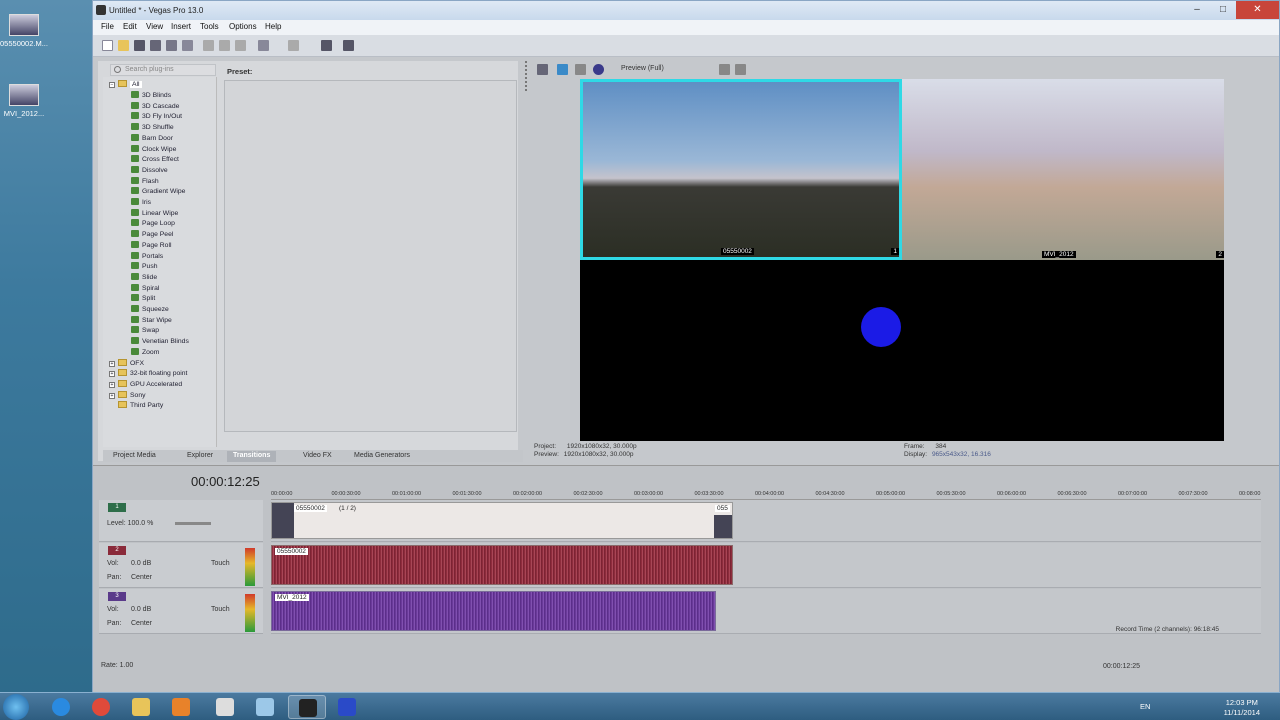 This screenshot has width=1280, height=720. What do you see at coordinates (155, 45) in the screenshot?
I see `save-as-icon` at bounding box center [155, 45].